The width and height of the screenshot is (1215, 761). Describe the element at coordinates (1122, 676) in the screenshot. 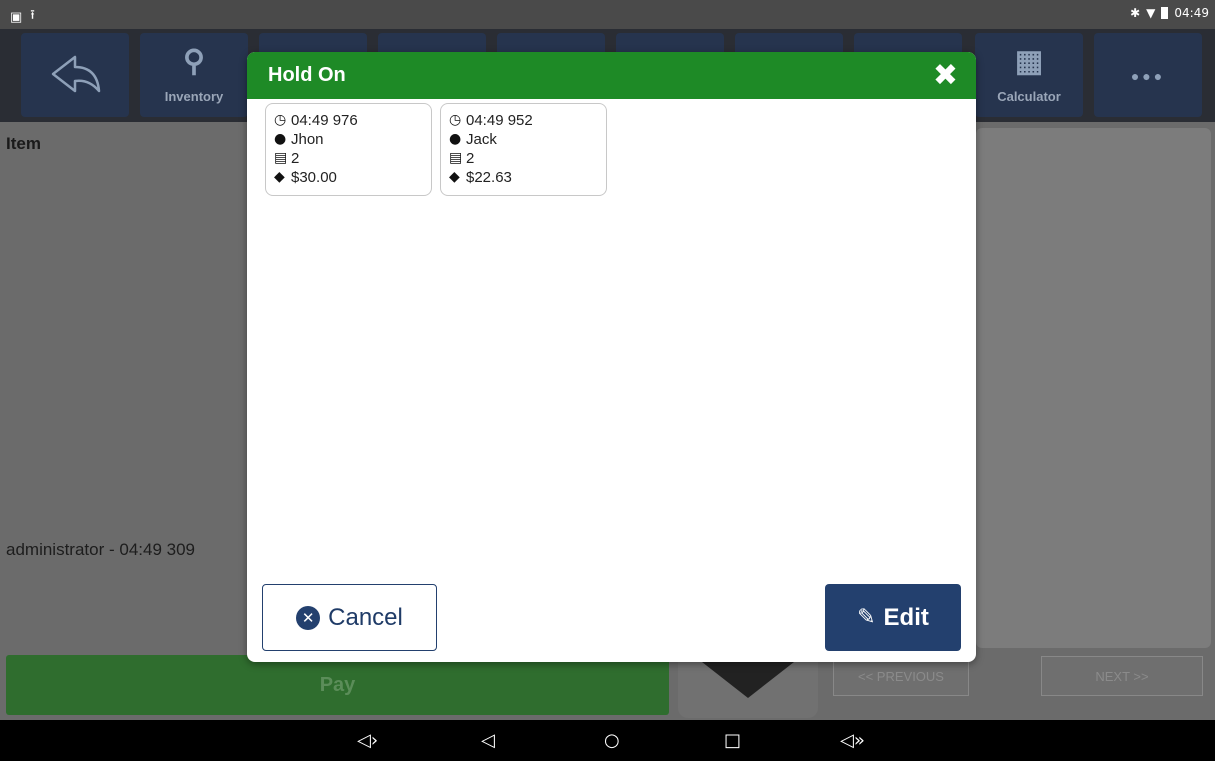

I see `next-button: NEXT >>` at that location.